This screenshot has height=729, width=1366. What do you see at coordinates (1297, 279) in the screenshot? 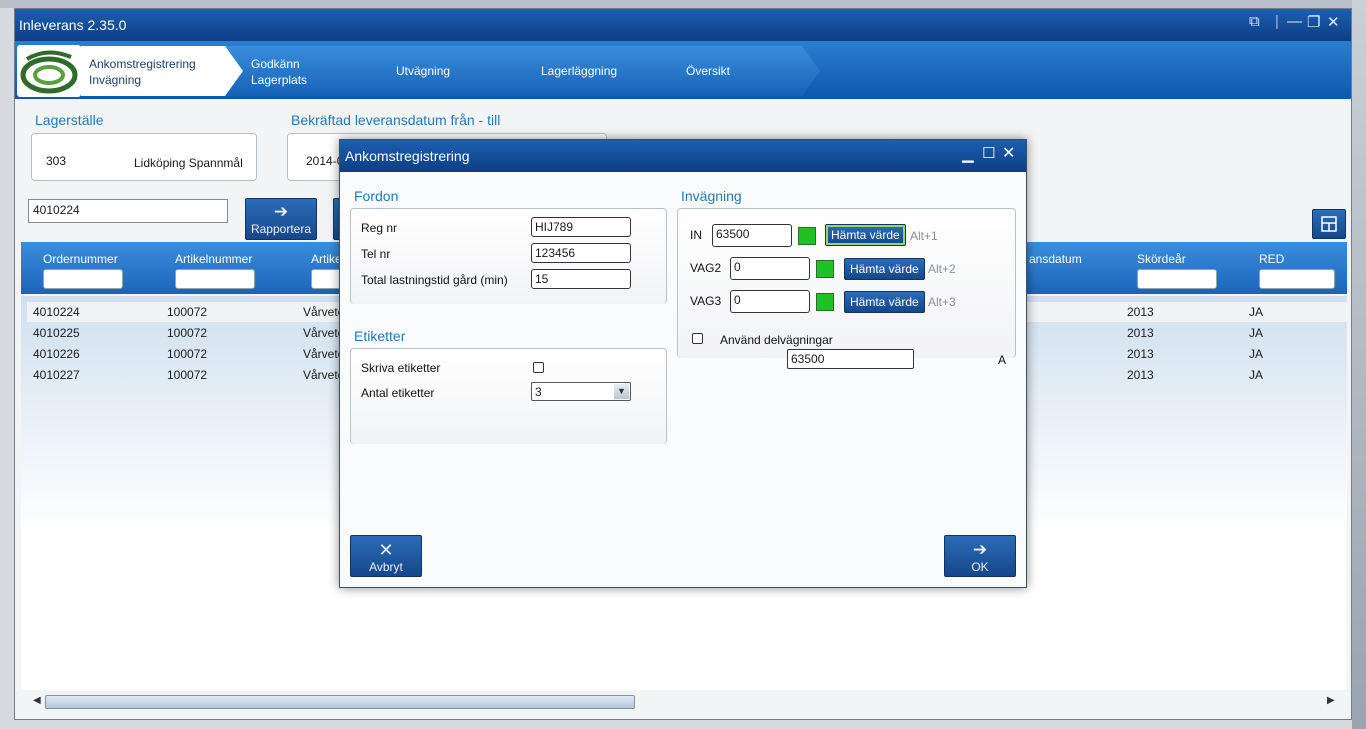
I see `filter-red` at bounding box center [1297, 279].